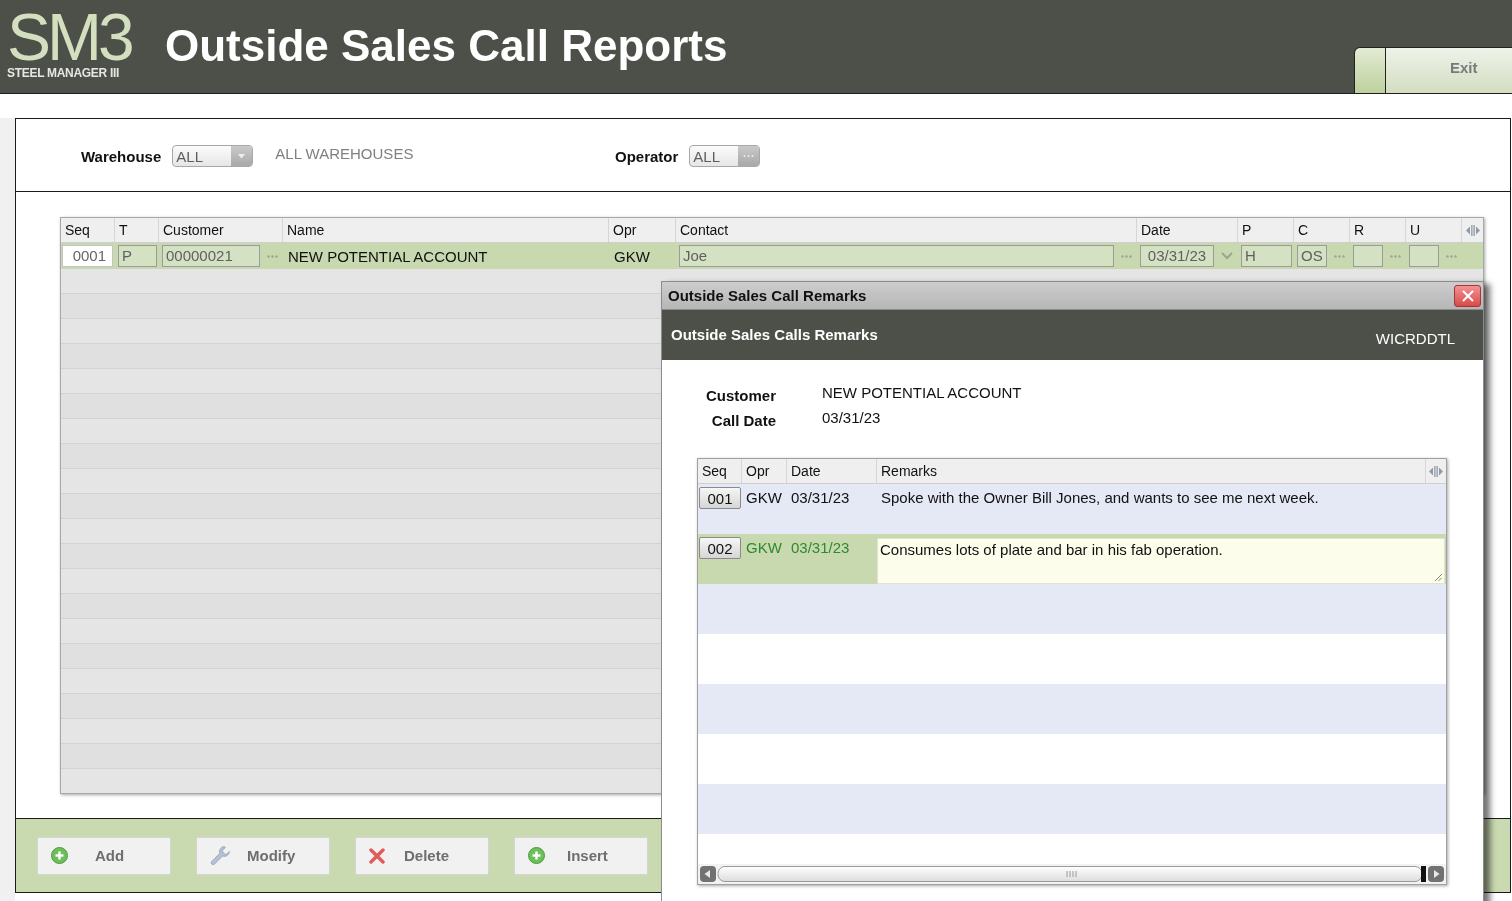  Describe the element at coordinates (851, 418) in the screenshot. I see `field-value: 03/31/23` at that location.